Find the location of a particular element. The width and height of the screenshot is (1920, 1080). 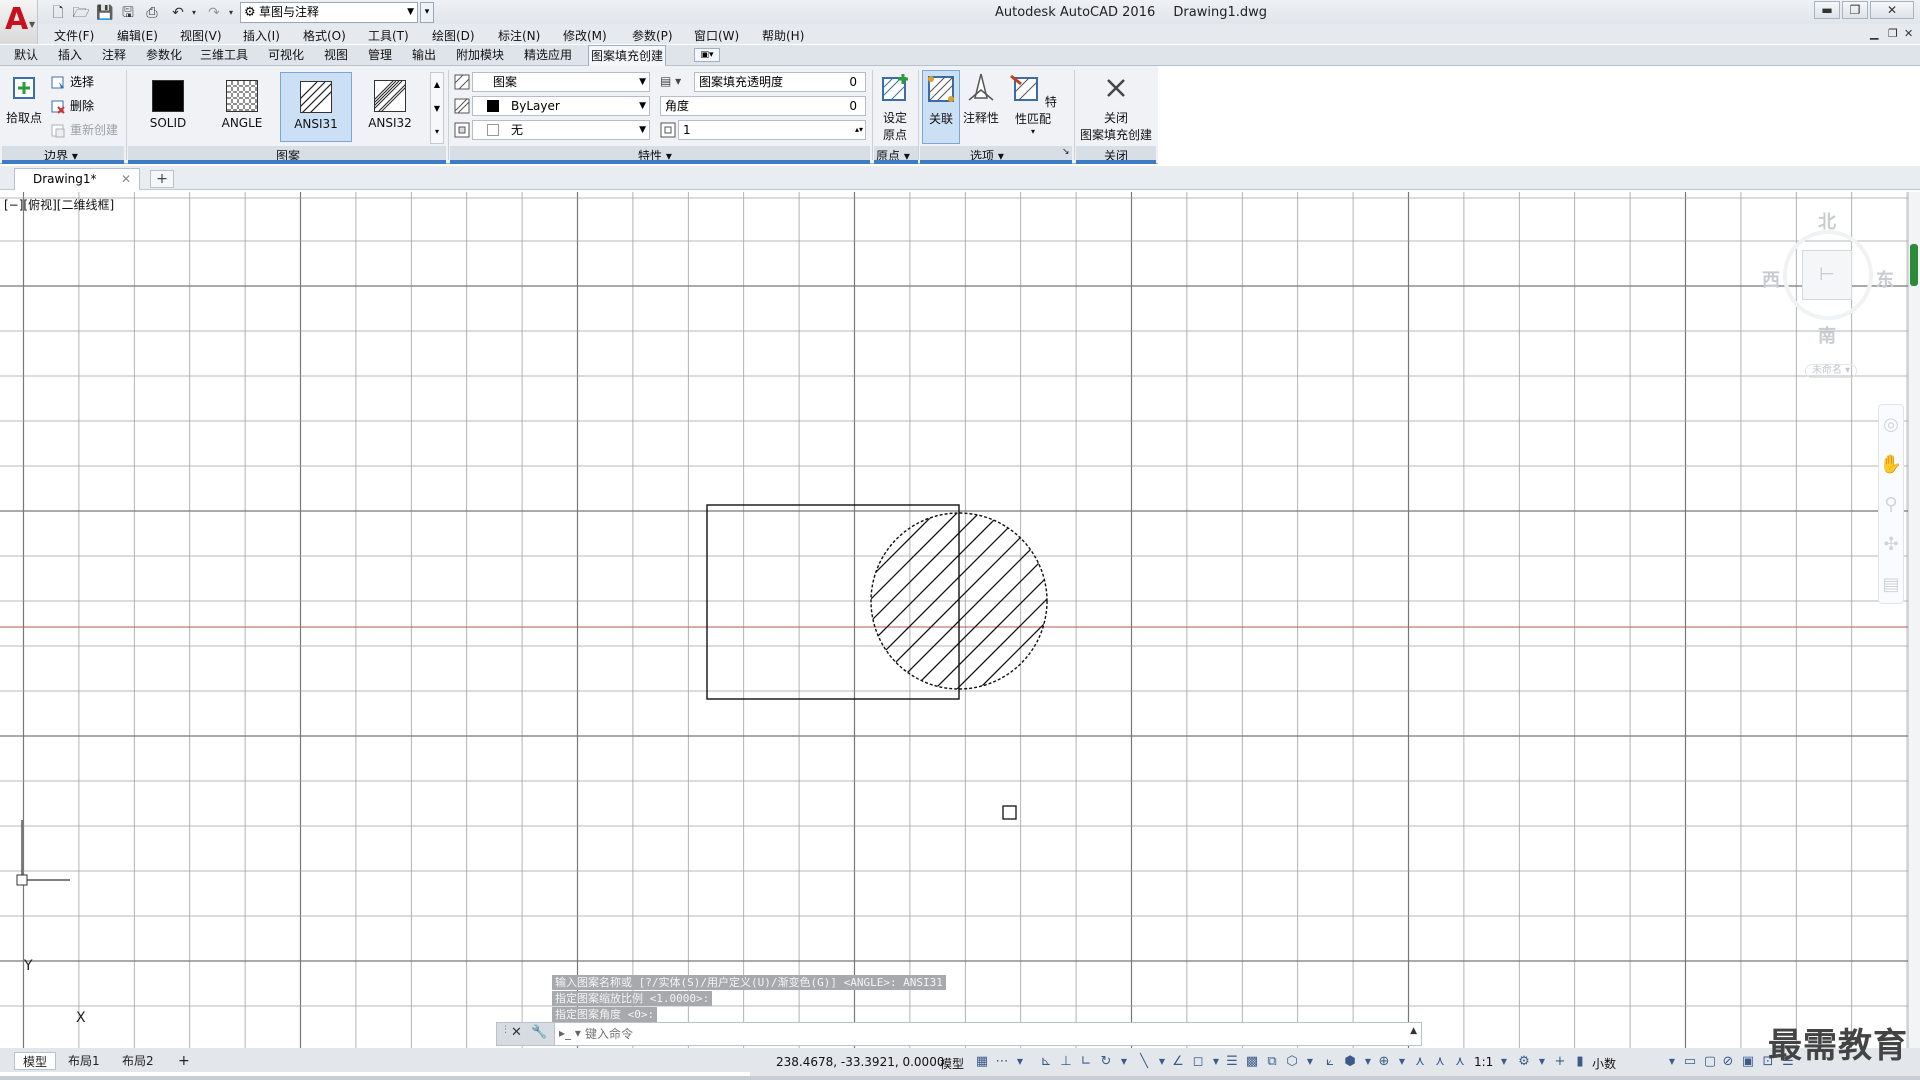

isodraft-icon: ╲ is located at coordinates (1144, 1062).